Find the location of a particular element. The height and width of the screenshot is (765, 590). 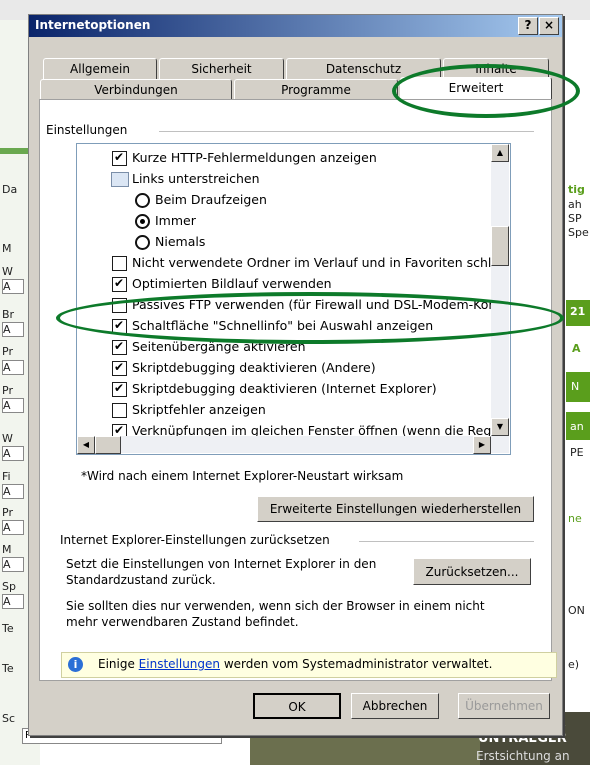

bg-fragment: tig is located at coordinates (576, 189).